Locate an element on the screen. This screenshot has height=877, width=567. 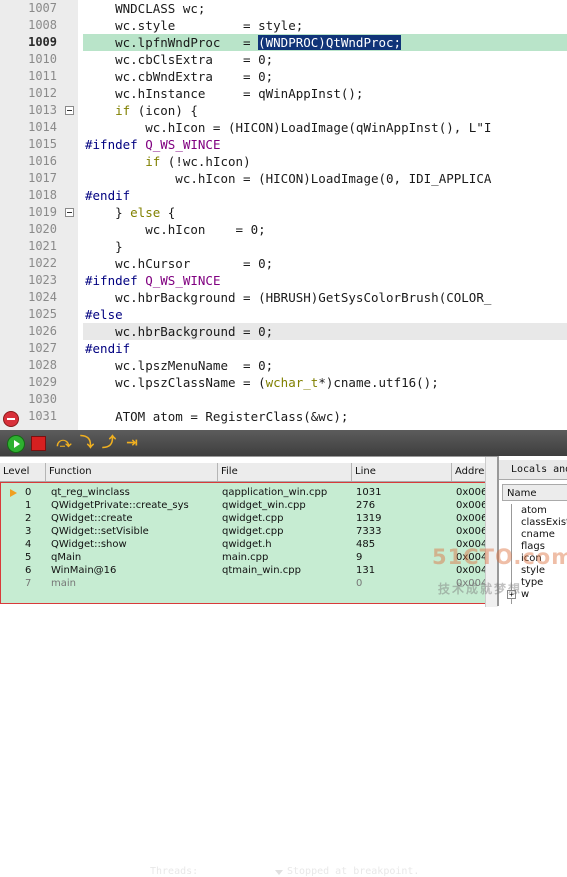
frame-function: QWidget::show is located at coordinates (89, 544).